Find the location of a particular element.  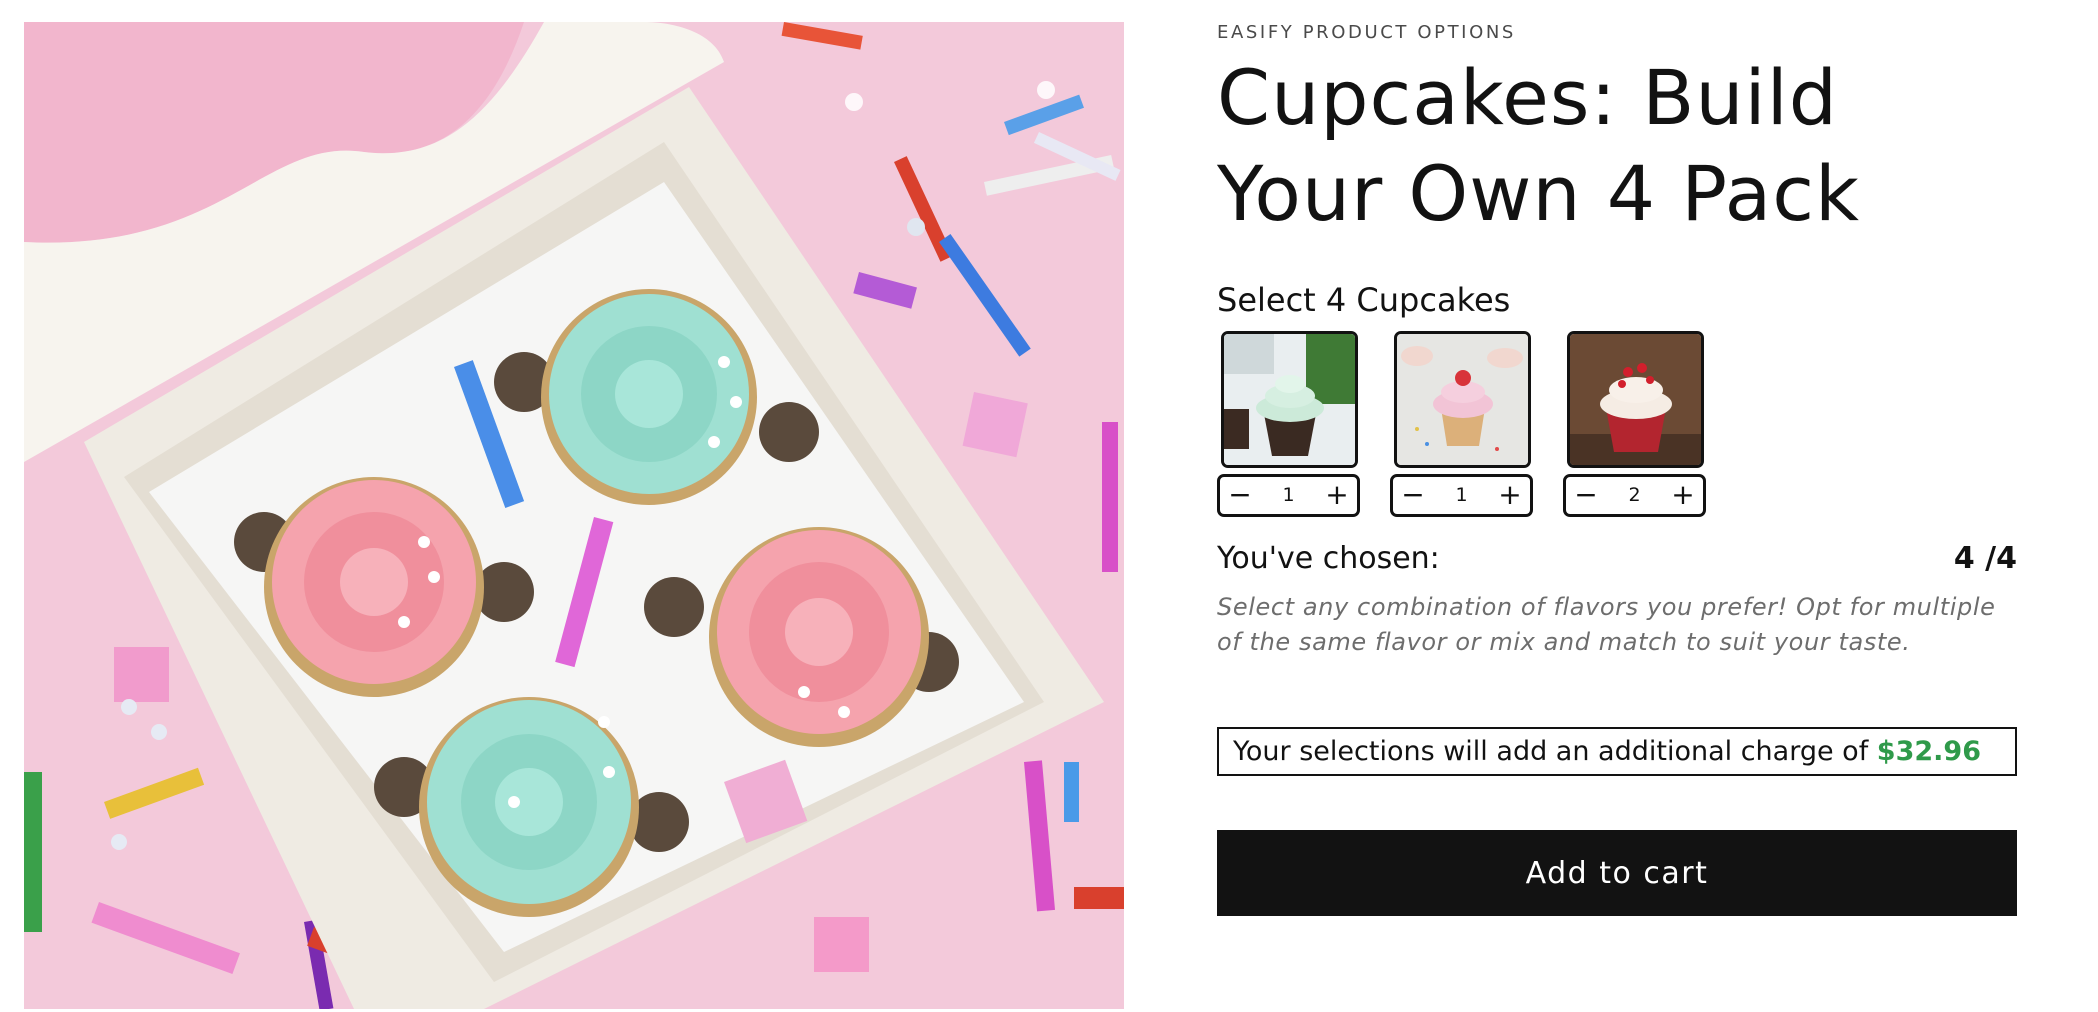

red-velvet-cupcake-icon is located at coordinates (1635, 399).